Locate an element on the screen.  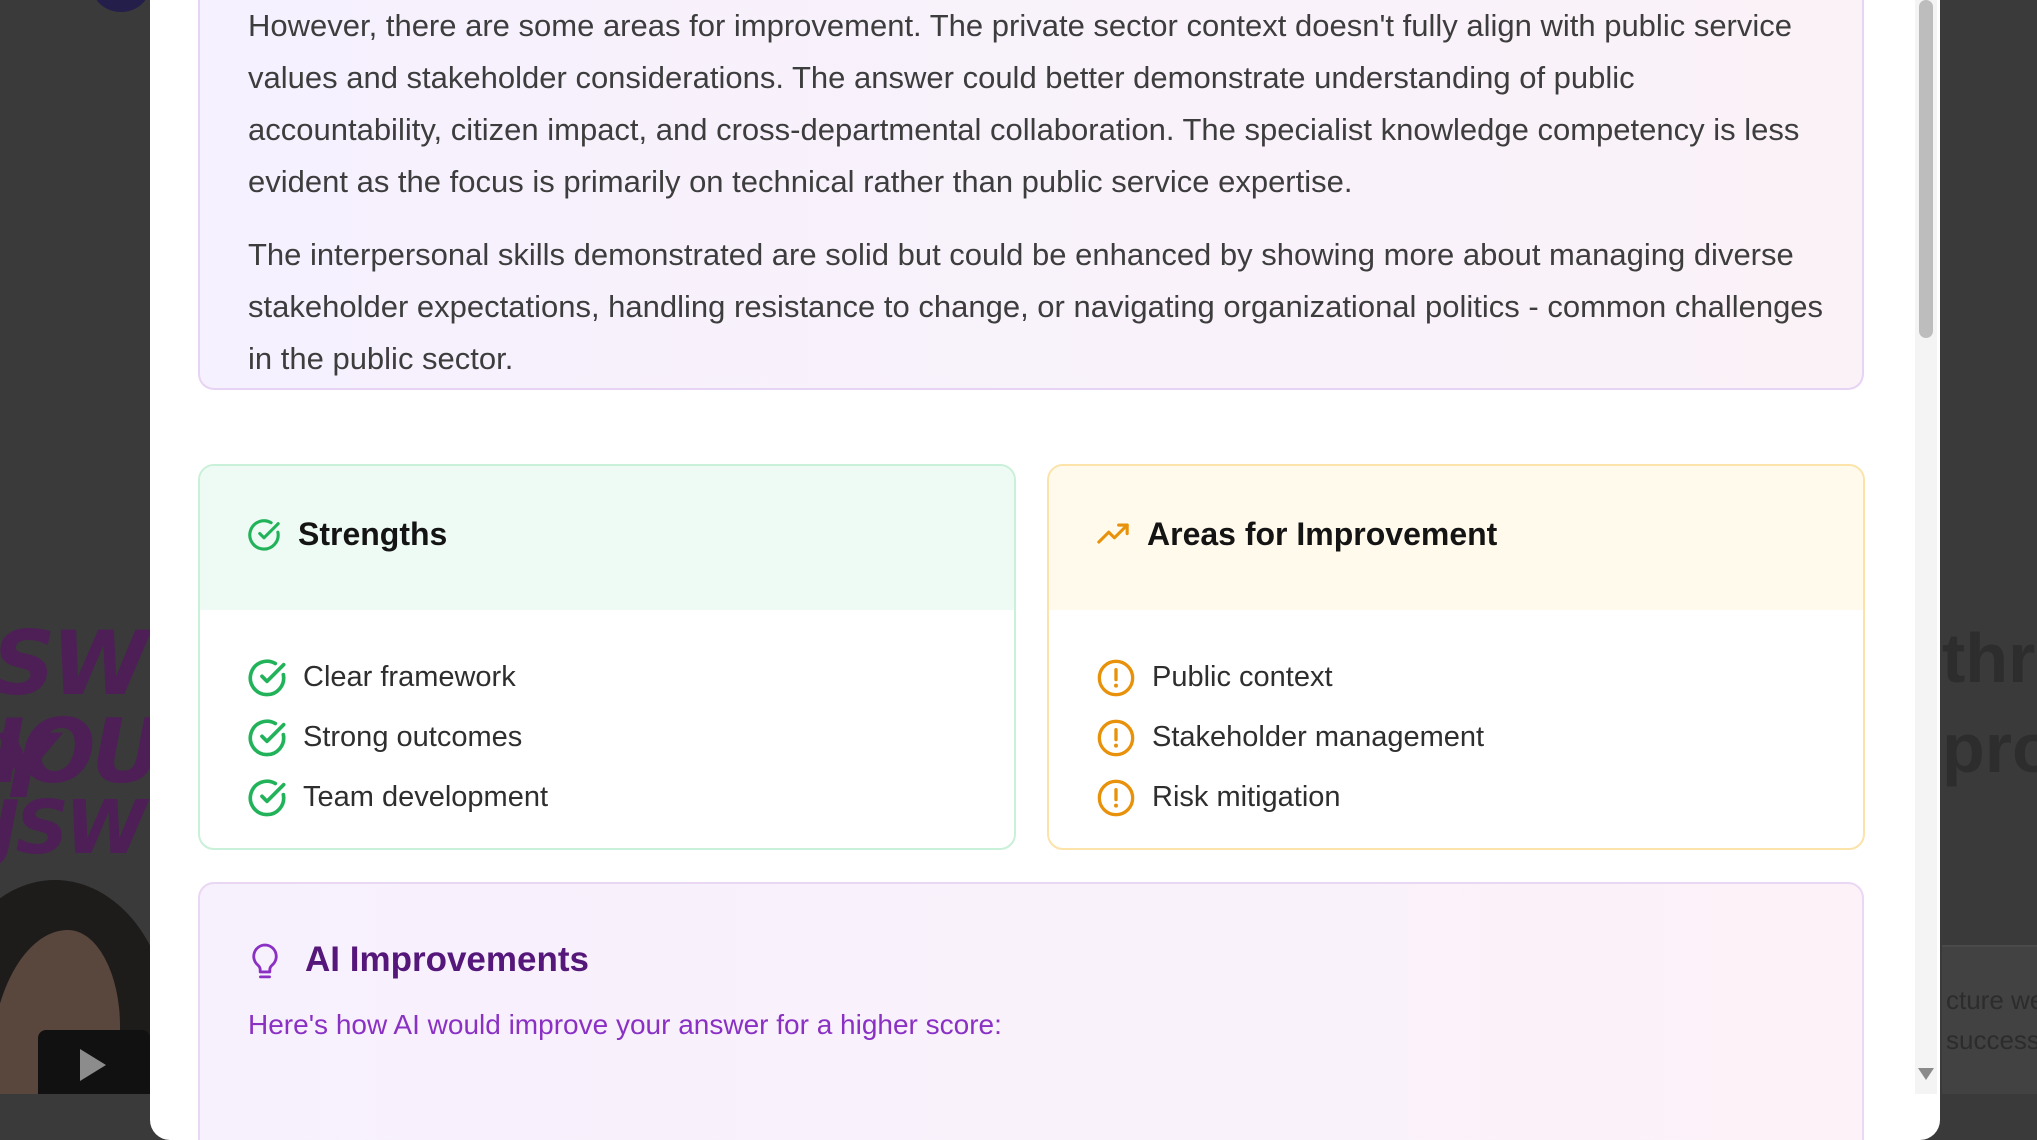
background-right-content: thro proa cture we success is located at coordinates (1989, 547).